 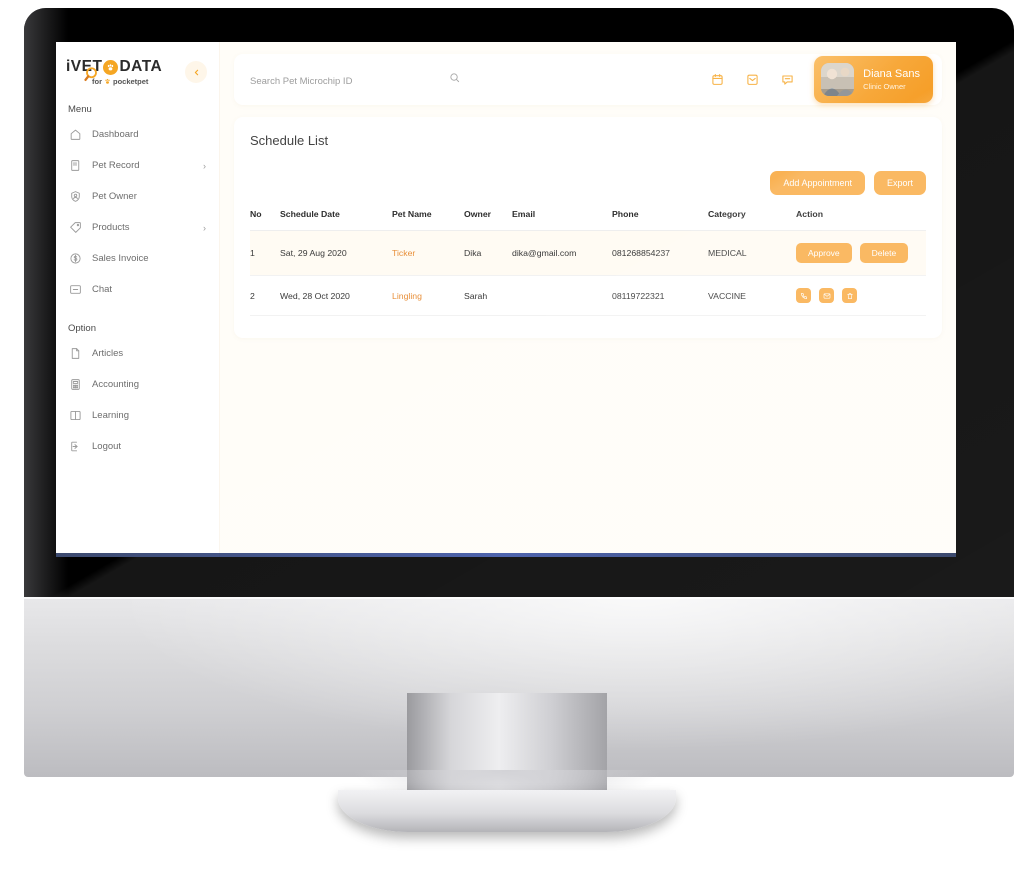 I want to click on logo-tagline-brand: pocketpet, so click(x=131, y=81).